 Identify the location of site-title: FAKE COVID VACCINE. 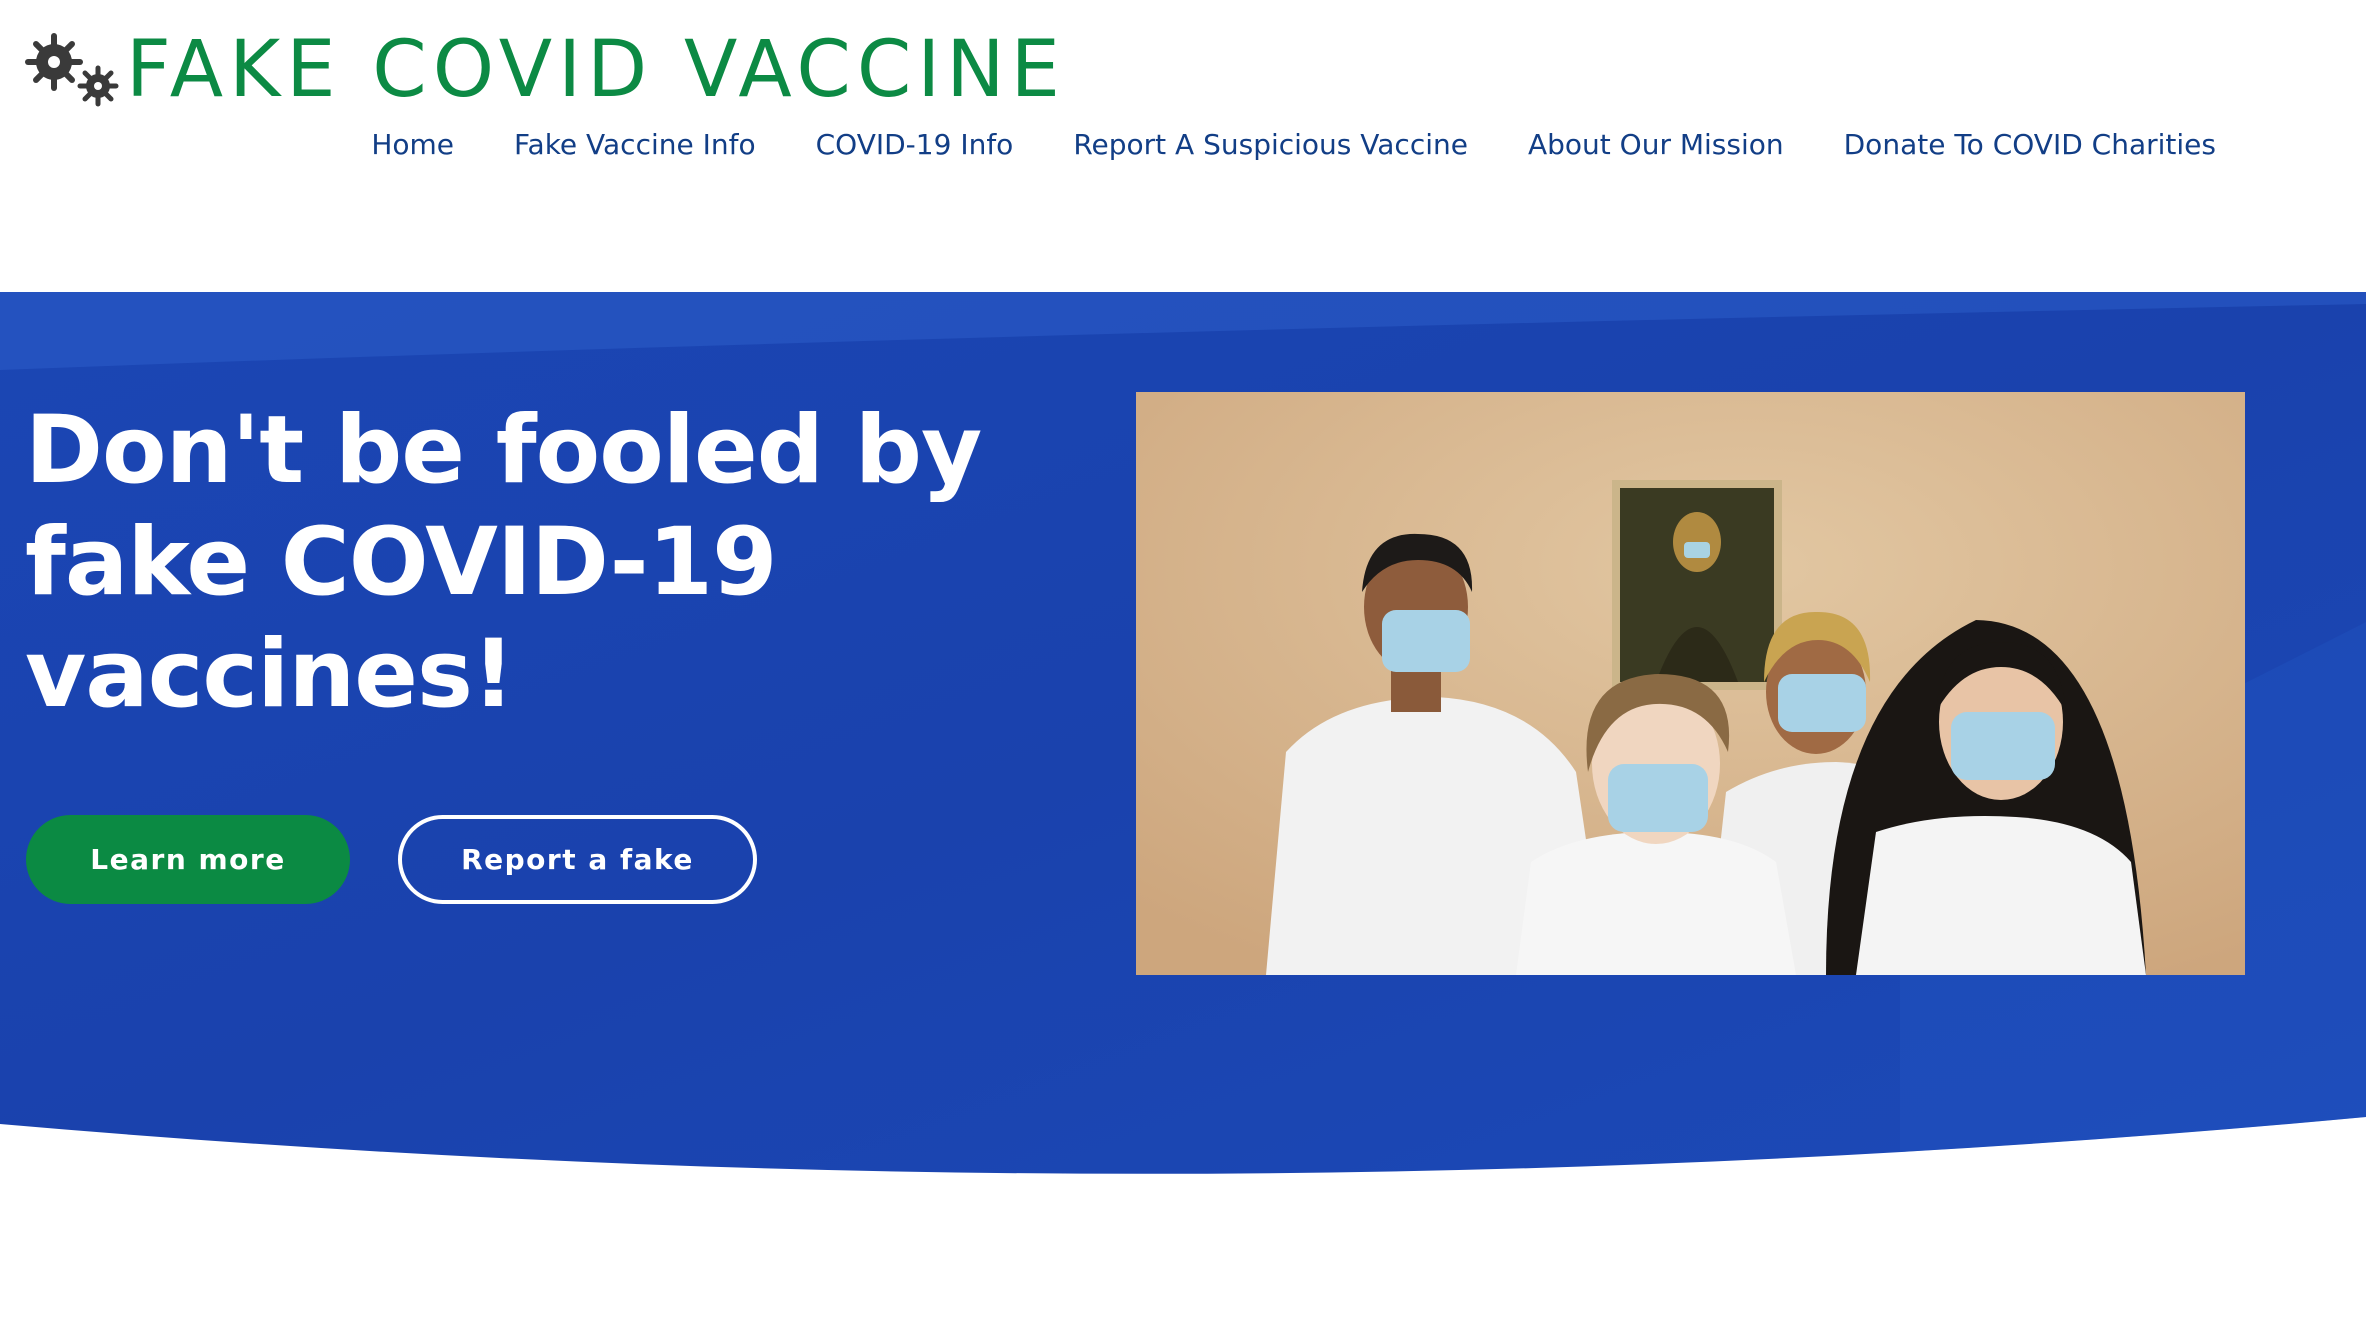
(596, 70).